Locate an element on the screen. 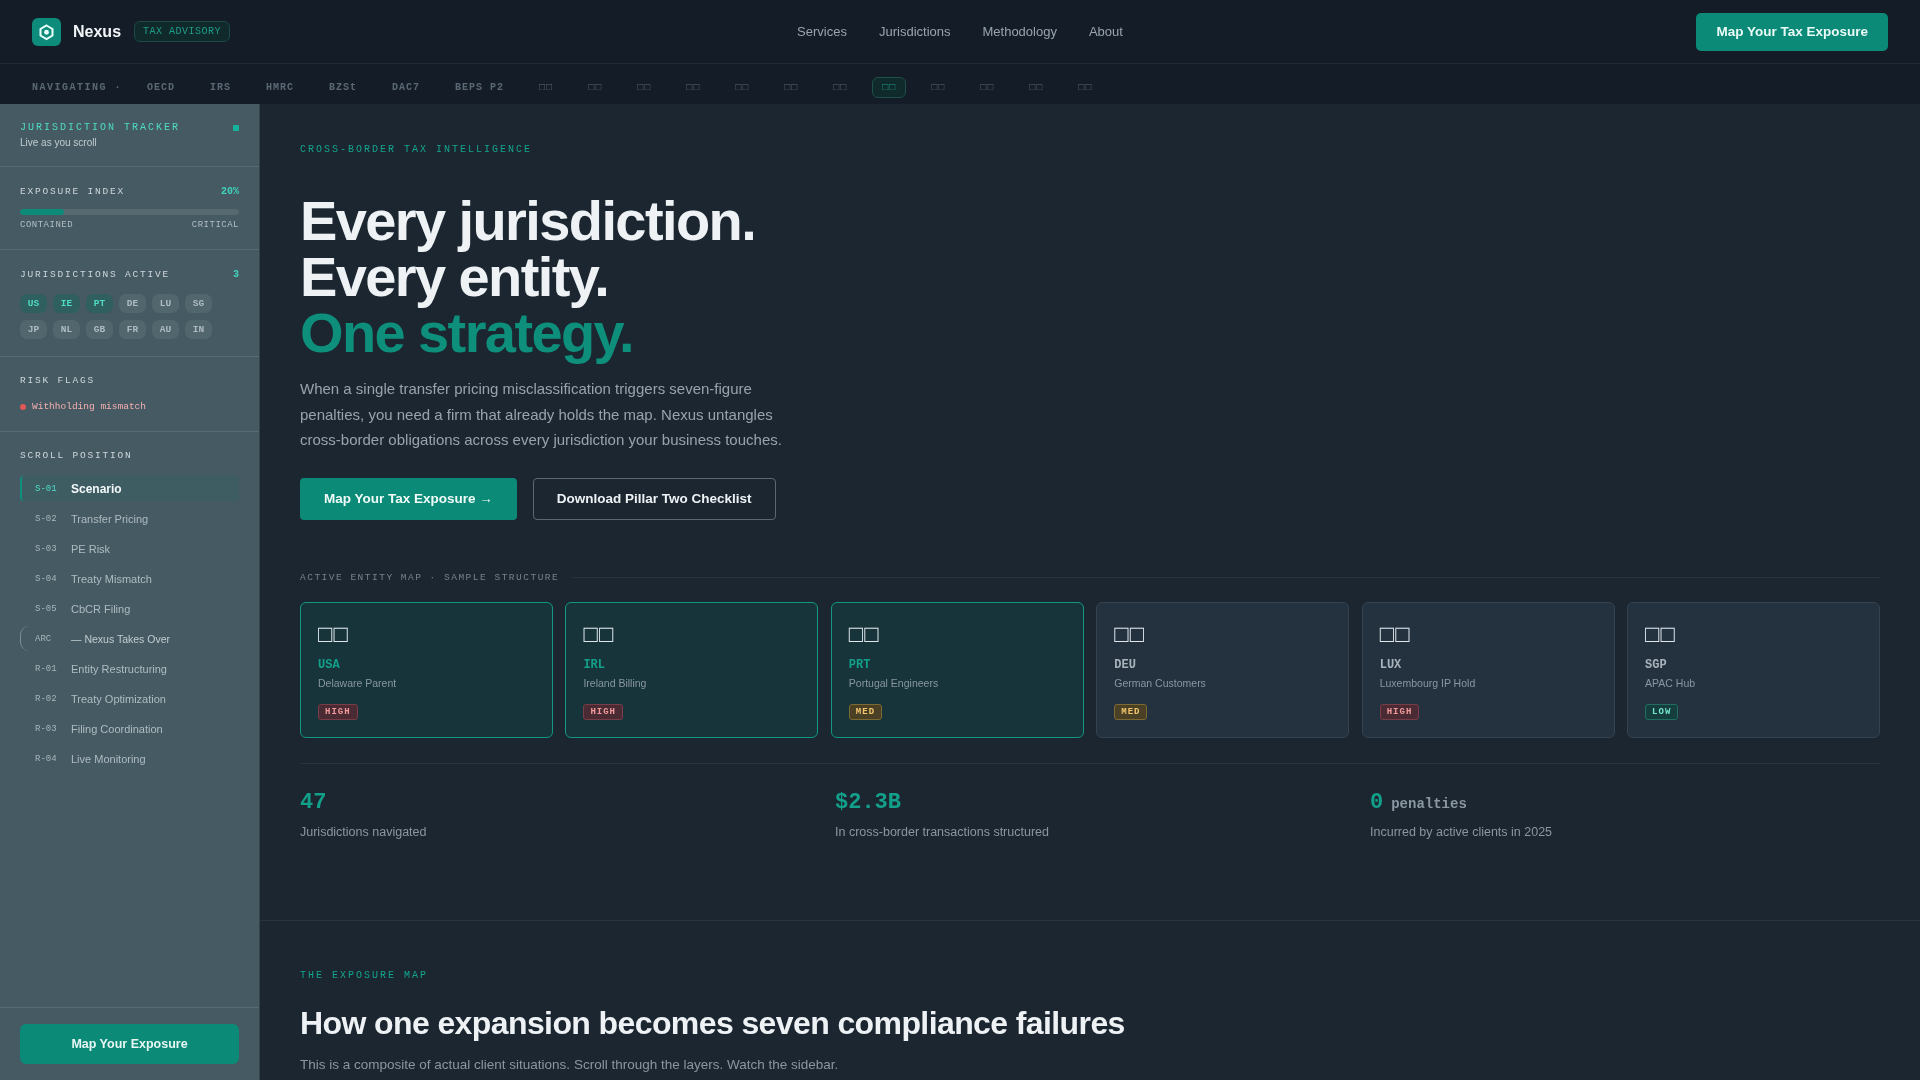 This screenshot has height=1080, width=1920. section-heading: How one expansion becomes seven compliance failures is located at coordinates (712, 1022).